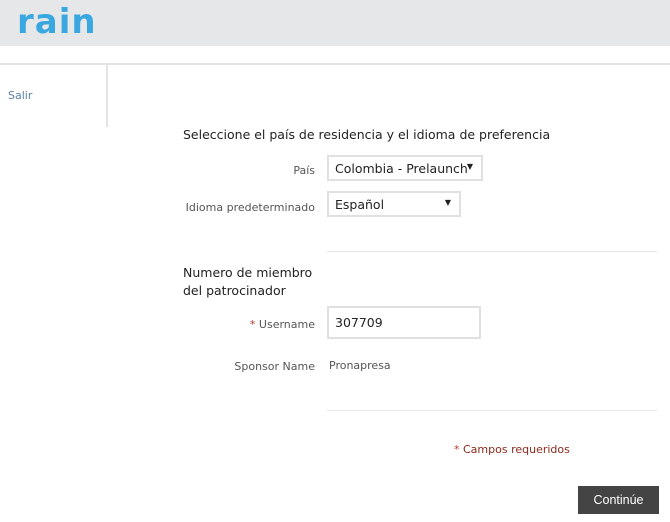 Image resolution: width=670 pixels, height=522 pixels. Describe the element at coordinates (240, 324) in the screenshot. I see `username-label: * Username` at that location.